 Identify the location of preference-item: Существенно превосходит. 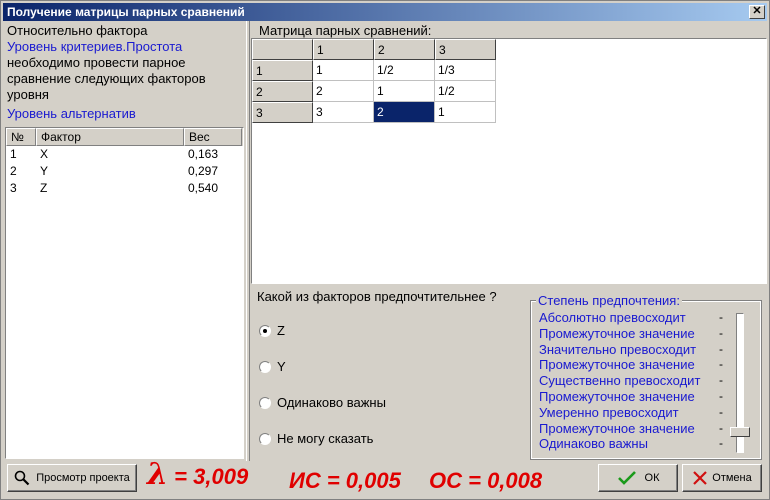
(620, 381).